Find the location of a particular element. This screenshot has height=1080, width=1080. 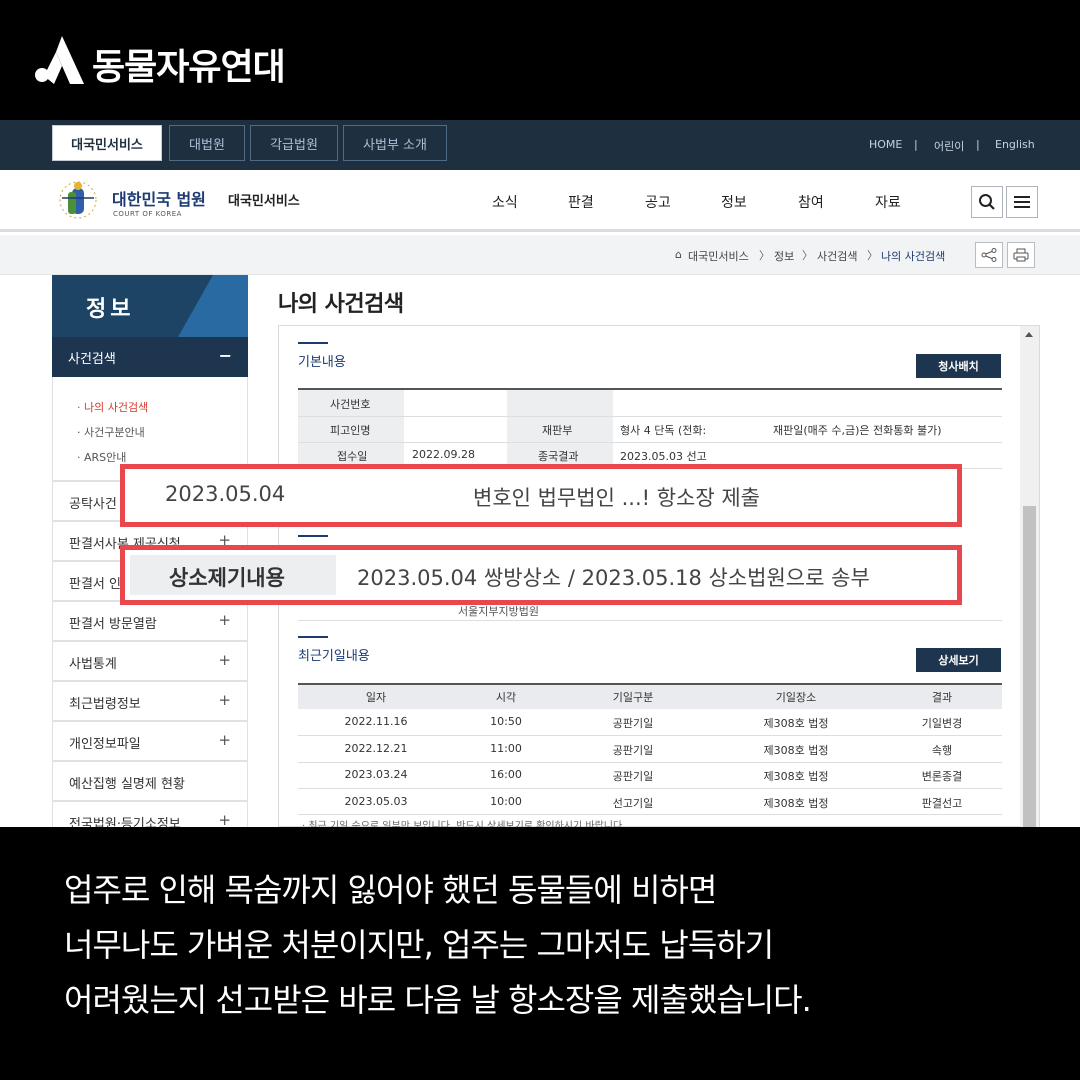

search-button is located at coordinates (987, 202).